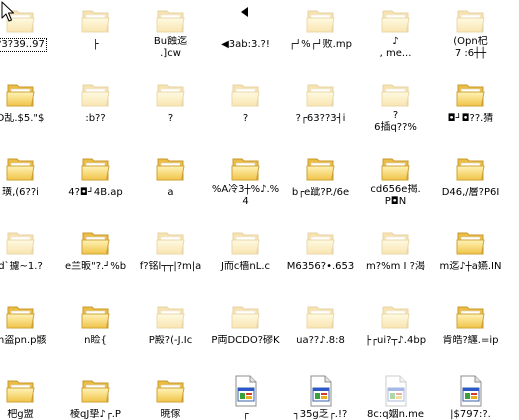  I want to click on folder-item: P殿?(-J.Ic, so click(170, 323).